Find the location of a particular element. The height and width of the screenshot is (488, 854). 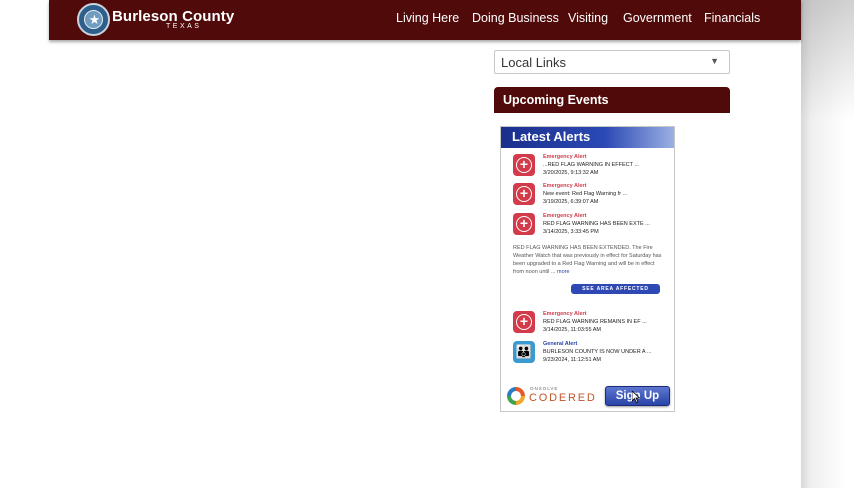

nav-doing-business: Doing Business is located at coordinates (515, 18).